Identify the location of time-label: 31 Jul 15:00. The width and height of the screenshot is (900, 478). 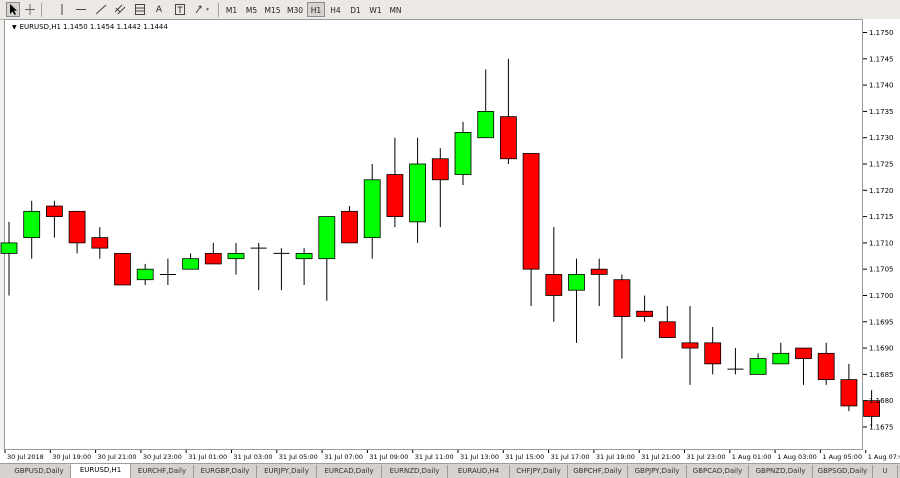
(524, 457).